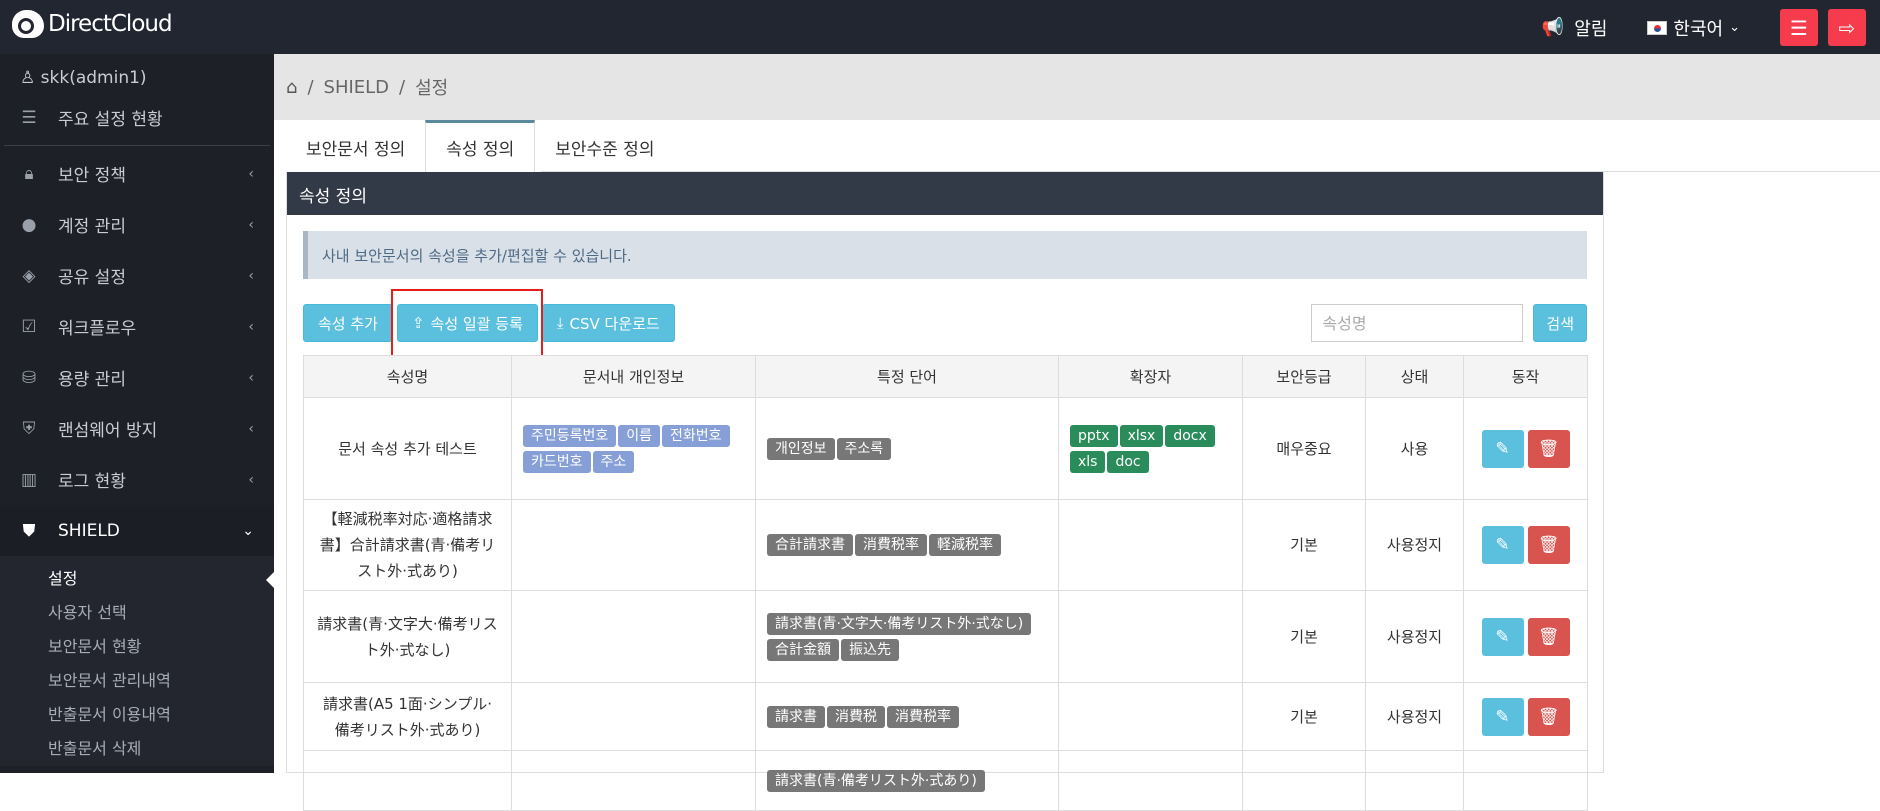 This screenshot has width=1880, height=811. I want to click on sidebar-item-logs: ▥ 로그 현황 ‹, so click(137, 479).